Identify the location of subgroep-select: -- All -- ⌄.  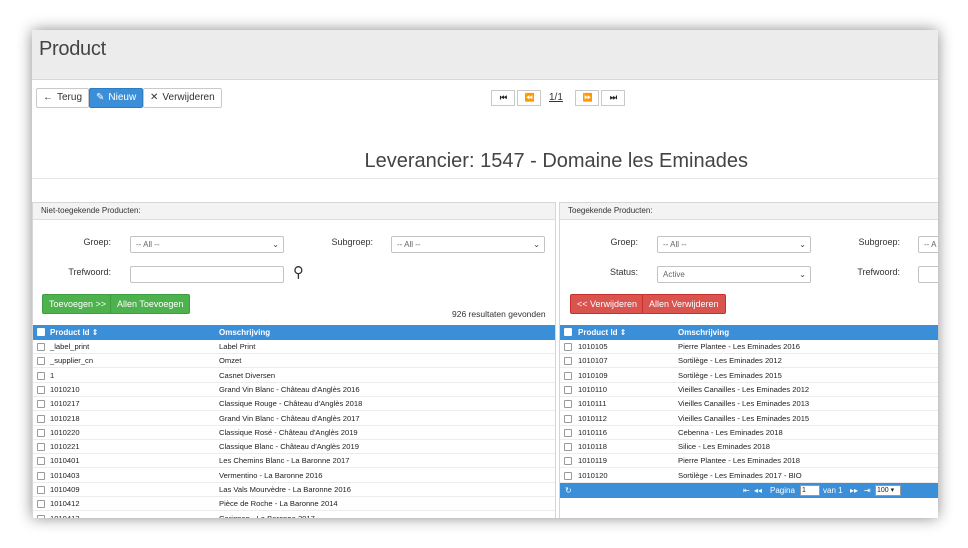
(468, 244).